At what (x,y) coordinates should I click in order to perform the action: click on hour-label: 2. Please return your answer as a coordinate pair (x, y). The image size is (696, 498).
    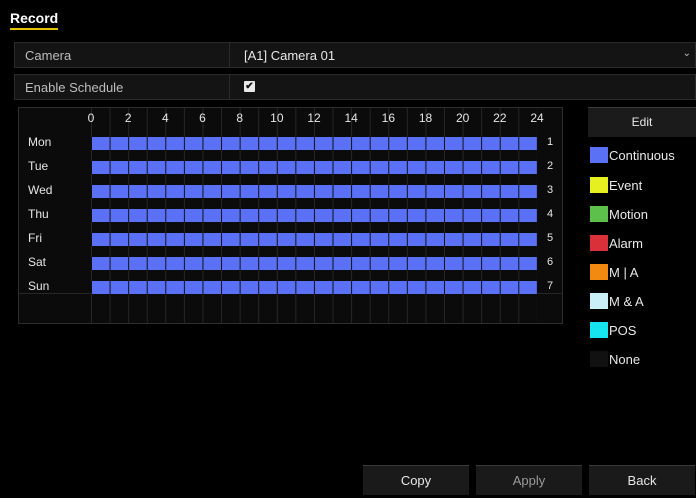
    Looking at the image, I should click on (128, 118).